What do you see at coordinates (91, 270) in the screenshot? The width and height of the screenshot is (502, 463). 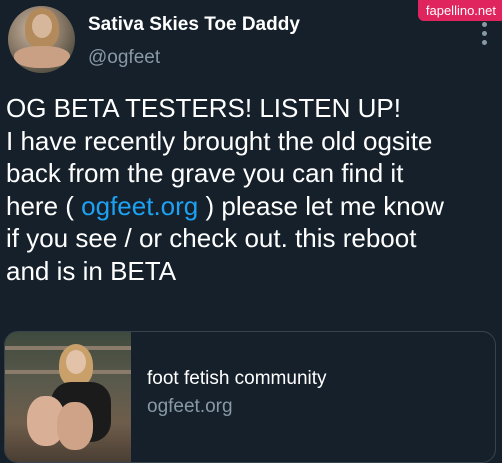 I see `tweet-line-6: and is in BETA` at bounding box center [91, 270].